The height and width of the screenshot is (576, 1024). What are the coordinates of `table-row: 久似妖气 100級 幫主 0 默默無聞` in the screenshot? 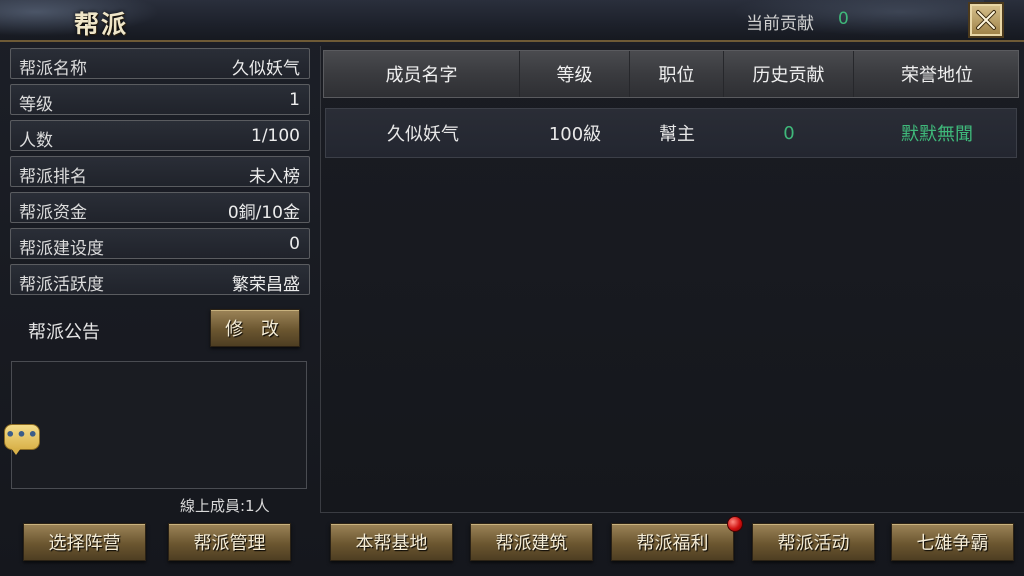 It's located at (671, 133).